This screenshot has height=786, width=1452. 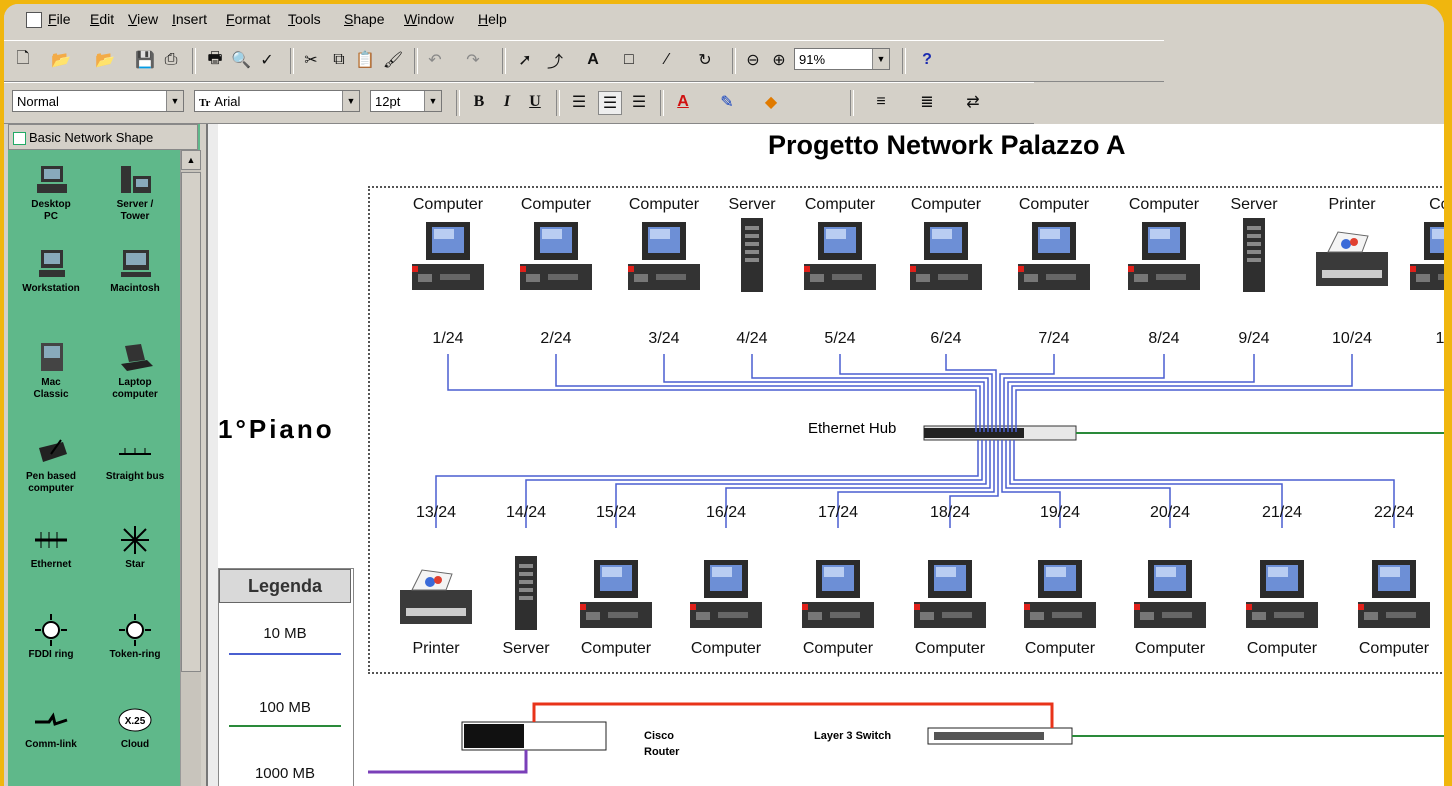 I want to click on font-combo: Tr Arial ▼, so click(x=277, y=101).